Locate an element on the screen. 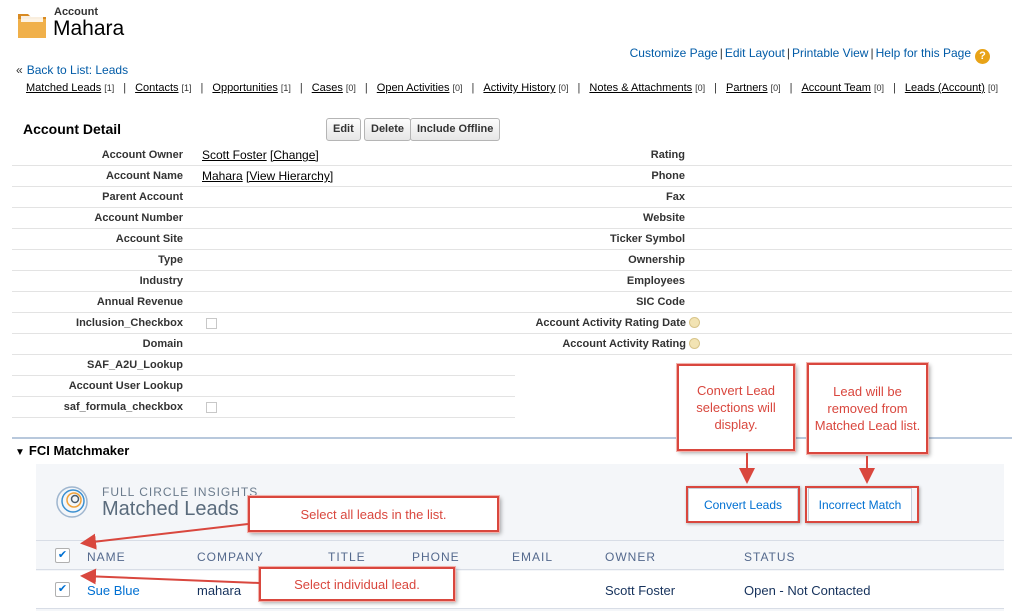  arrow-to-select-individual is located at coordinates (170, 576).